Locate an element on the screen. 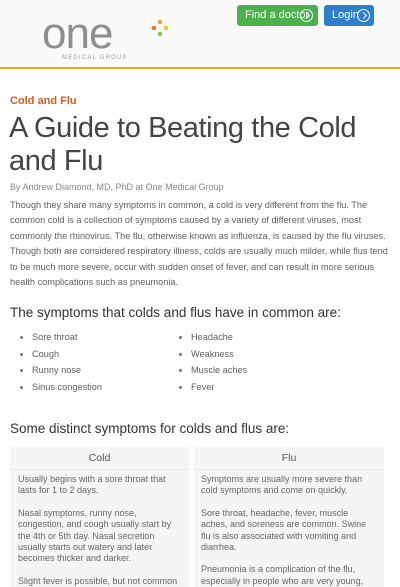  site-header: one MEDICAL GROUP Find a doctor Login is located at coordinates (200, 33).